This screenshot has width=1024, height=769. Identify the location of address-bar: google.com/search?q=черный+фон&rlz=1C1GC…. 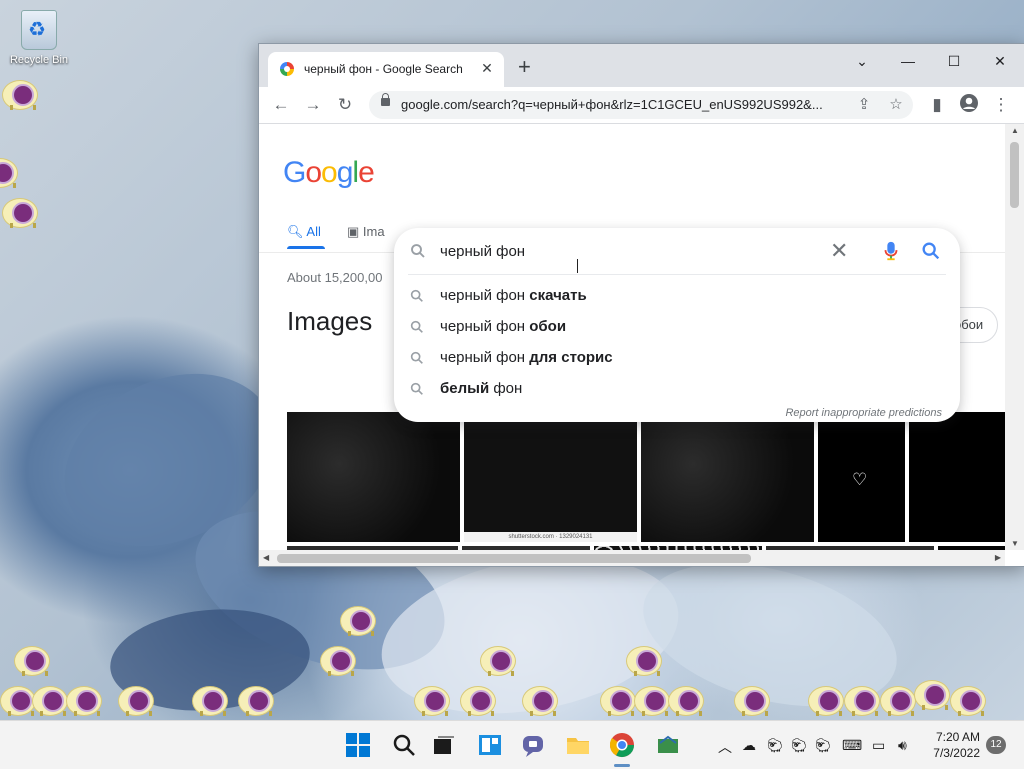
(641, 105).